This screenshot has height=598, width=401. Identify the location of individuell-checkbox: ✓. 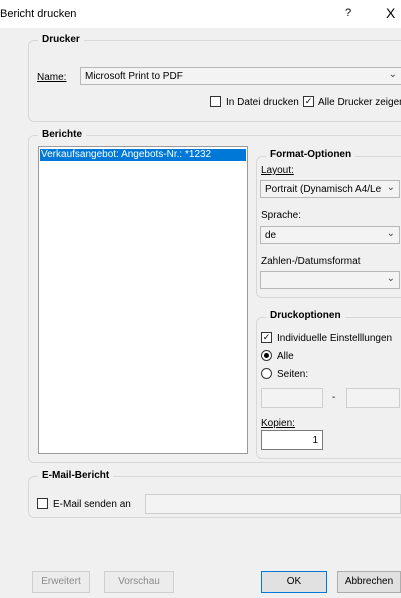
(266, 337).